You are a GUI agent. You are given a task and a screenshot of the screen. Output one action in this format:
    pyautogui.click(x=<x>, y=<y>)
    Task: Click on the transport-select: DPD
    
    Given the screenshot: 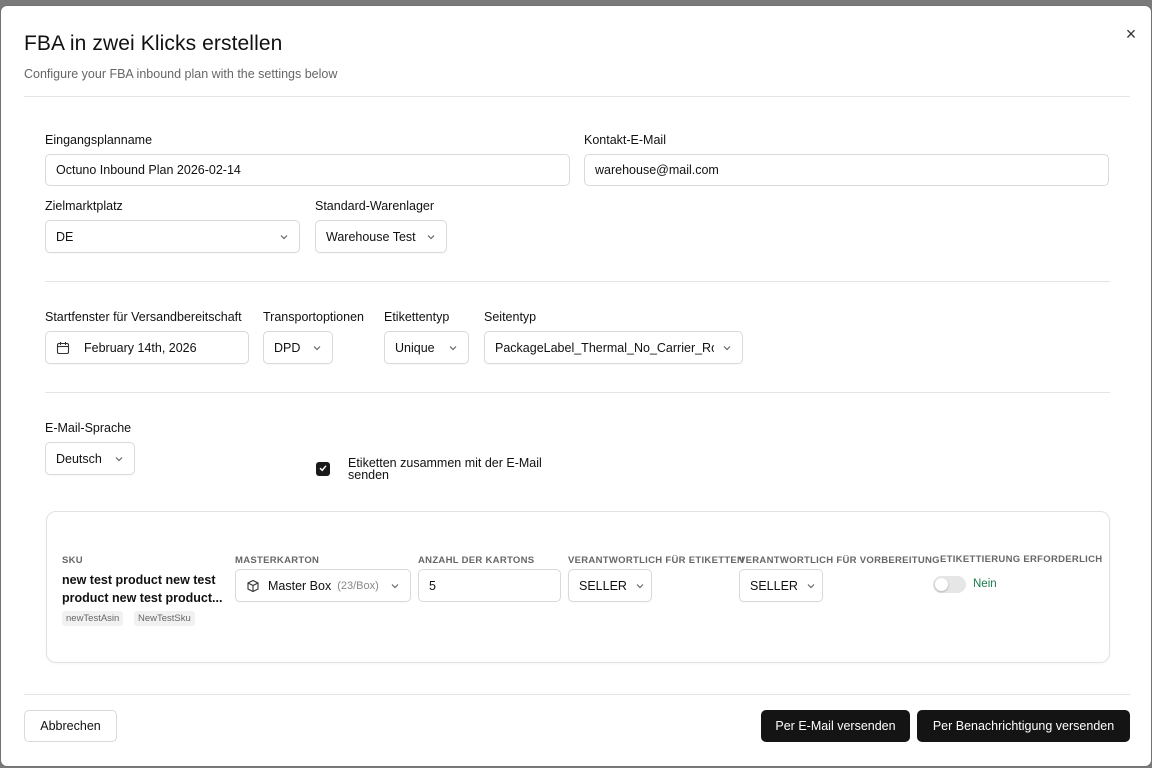 What is the action you would take?
    pyautogui.click(x=298, y=347)
    